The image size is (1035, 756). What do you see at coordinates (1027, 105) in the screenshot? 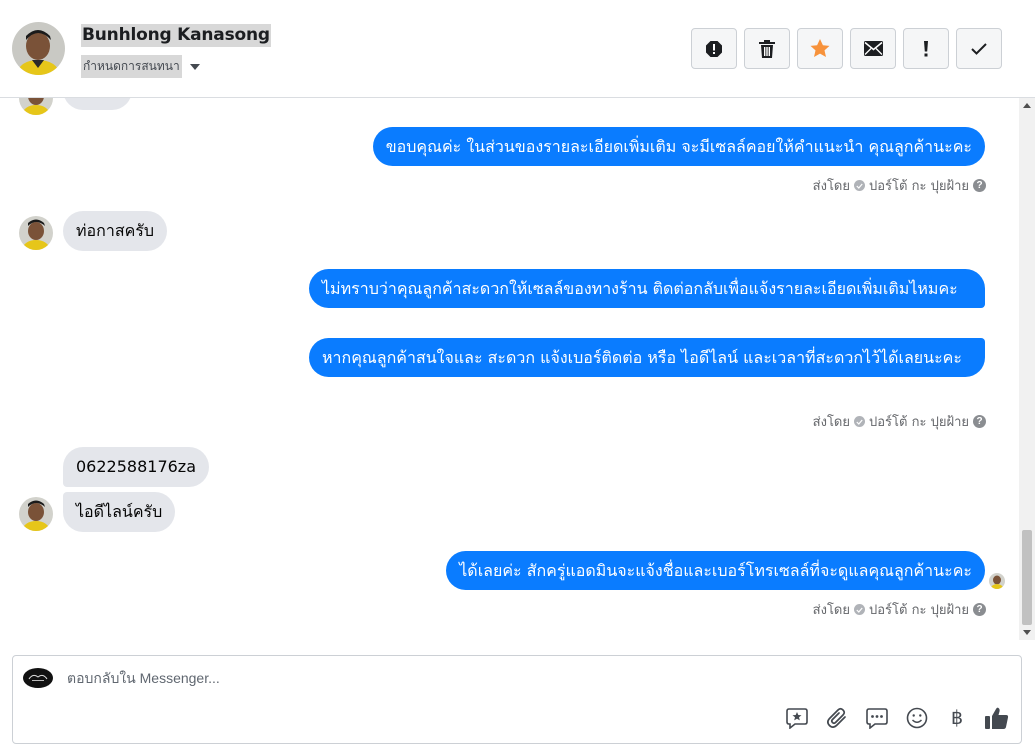
I see `scroll-up-arrow-icon` at bounding box center [1027, 105].